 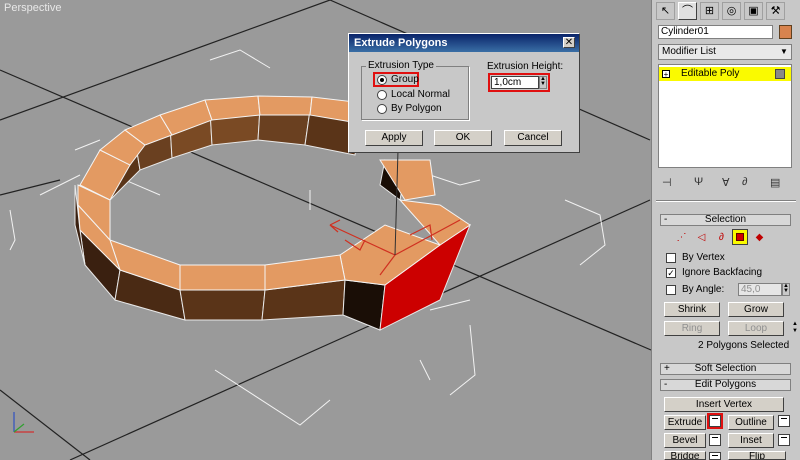 What do you see at coordinates (685, 422) in the screenshot?
I see `extrude-button: Extrude` at bounding box center [685, 422].